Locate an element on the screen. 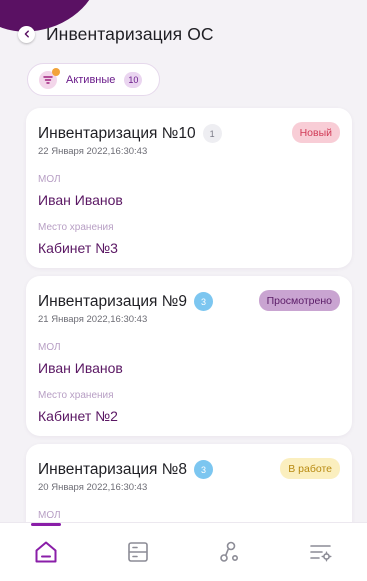 Image resolution: width=367 pixels, height=581 pixels. status-badge: Новый is located at coordinates (315, 132).